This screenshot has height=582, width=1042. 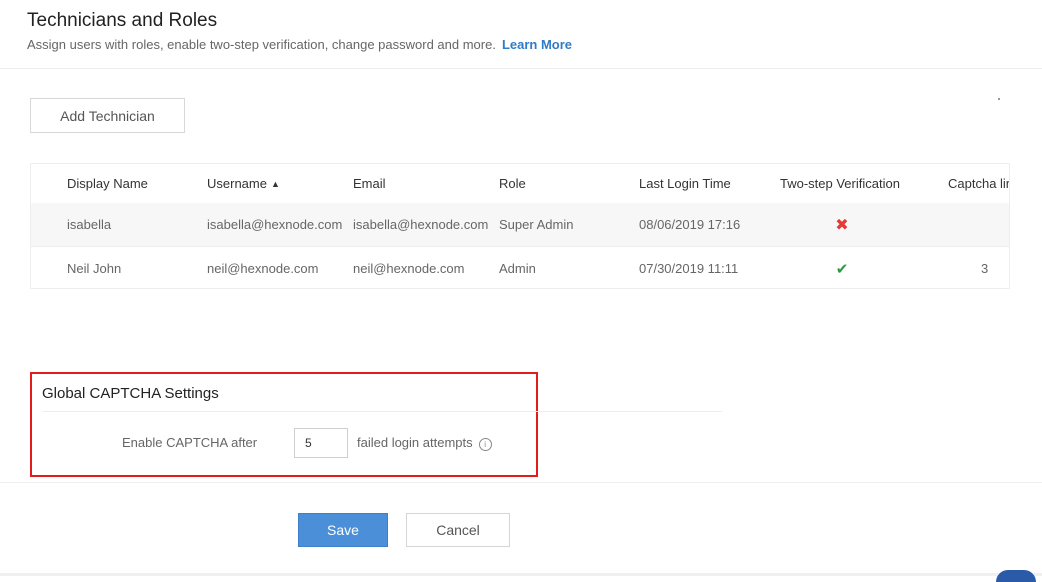 I want to click on column-header-two-step: Two-step Verification, so click(x=840, y=183).